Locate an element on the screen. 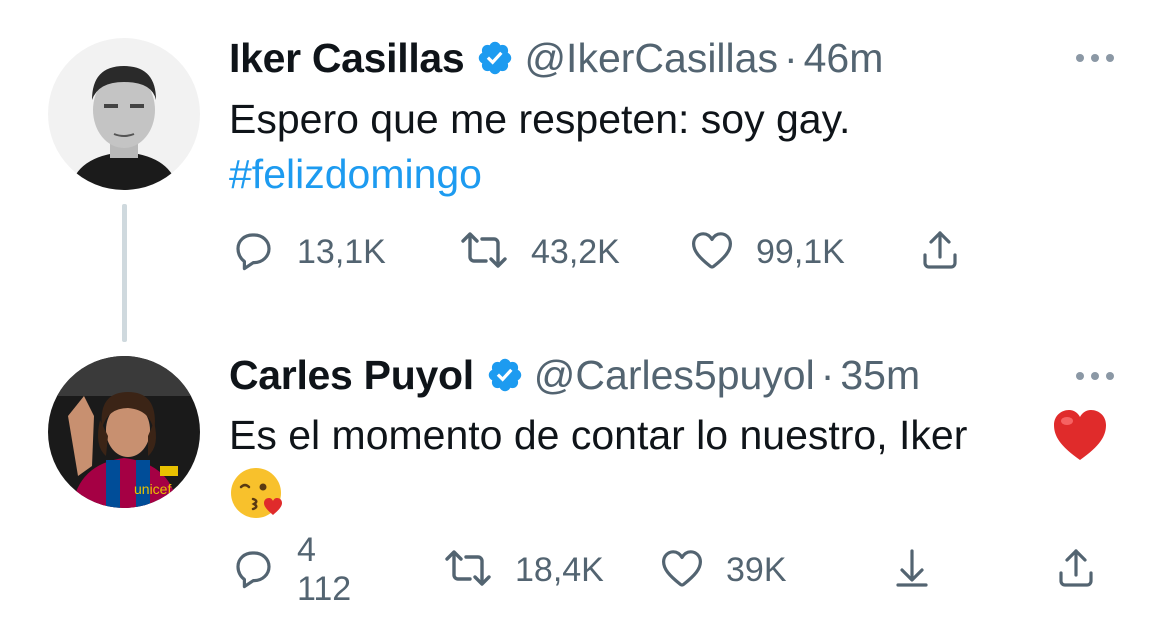 The width and height of the screenshot is (1170, 623). thread-connector-line is located at coordinates (124, 273).